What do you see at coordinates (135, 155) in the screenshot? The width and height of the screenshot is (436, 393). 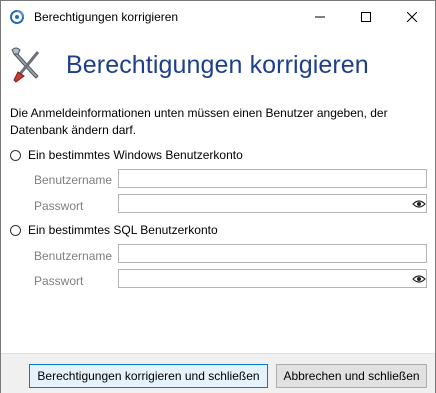 I see `radio-windows-label: Ein bestimmtes Windows Benutzerkonto` at bounding box center [135, 155].